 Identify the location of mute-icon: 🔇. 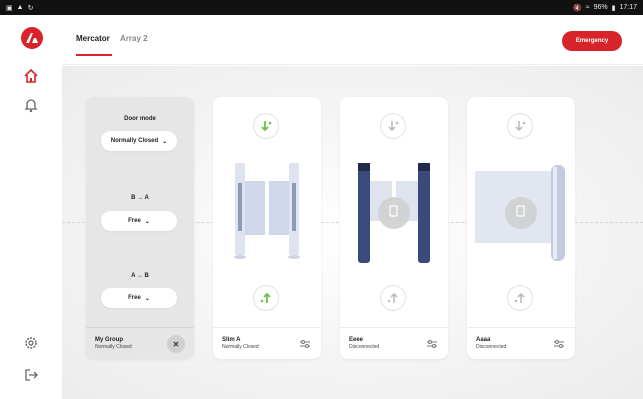
(577, 8).